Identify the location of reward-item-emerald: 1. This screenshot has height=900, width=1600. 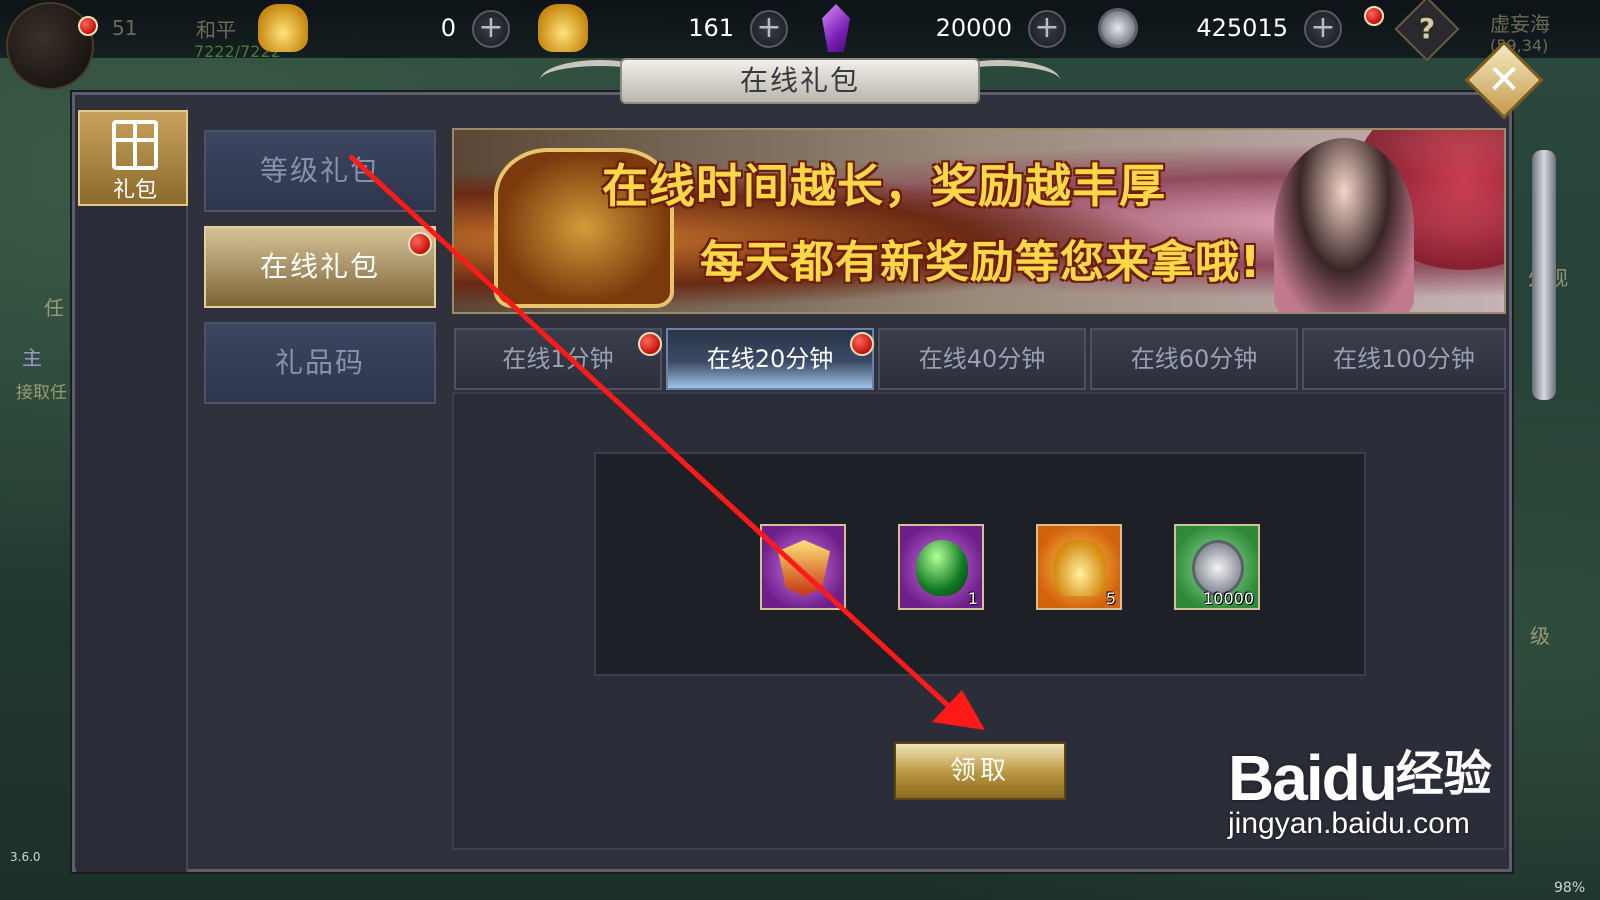
(941, 567).